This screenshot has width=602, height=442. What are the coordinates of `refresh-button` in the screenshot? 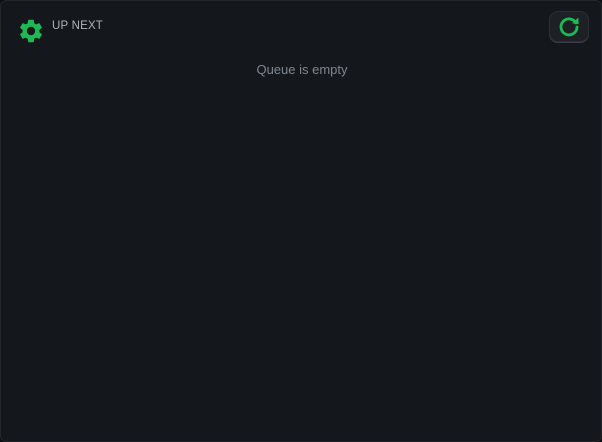 It's located at (569, 26).